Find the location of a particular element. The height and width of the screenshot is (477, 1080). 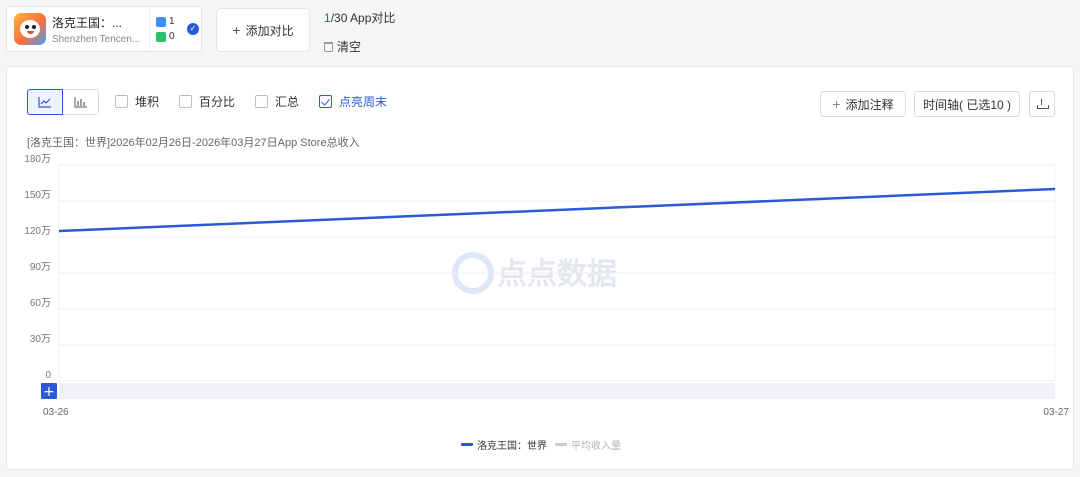

chart-options: 堆积 百分比 汇总 点亮周末 is located at coordinates (261, 101).